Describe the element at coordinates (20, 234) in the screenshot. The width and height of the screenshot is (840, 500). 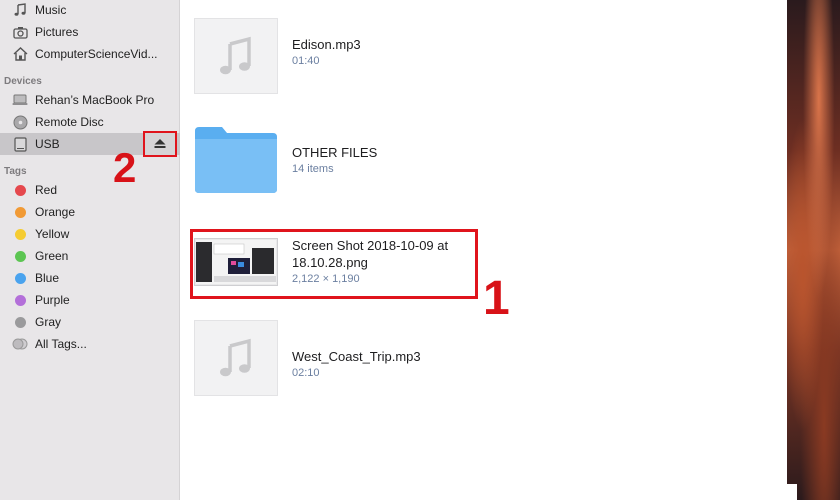
I see `yellow-tag-dot-icon` at that location.